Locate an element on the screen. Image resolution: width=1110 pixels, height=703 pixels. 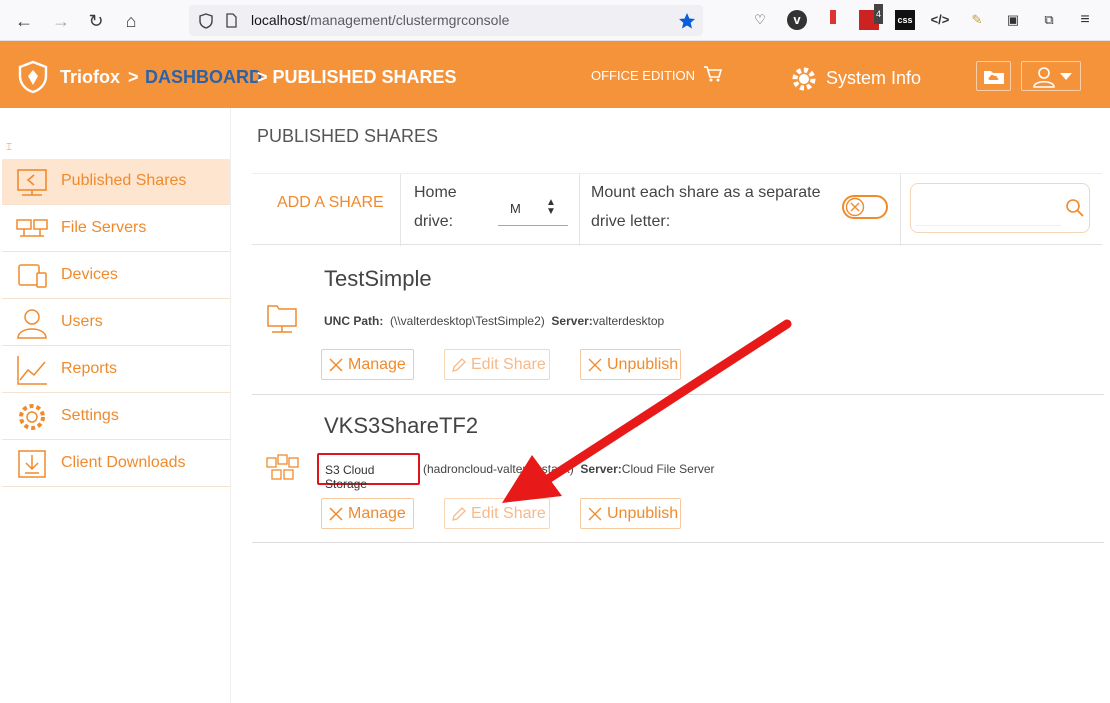
sidebar-item-file-servers: File Servers is located at coordinates (116, 229).